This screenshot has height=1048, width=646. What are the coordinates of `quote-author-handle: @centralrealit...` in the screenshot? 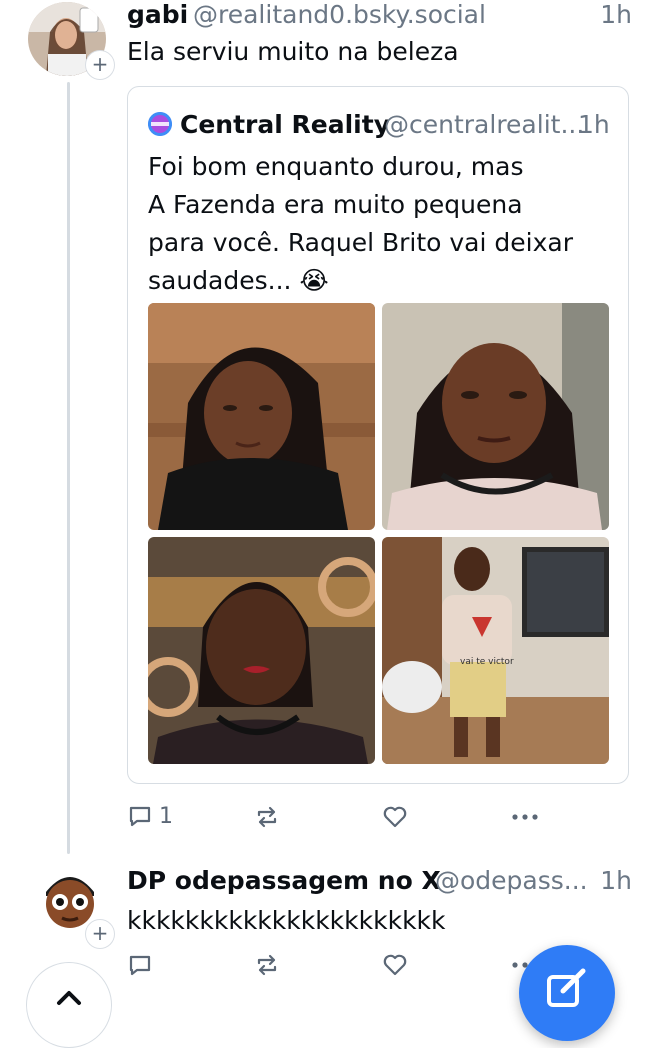 It's located at (484, 124).